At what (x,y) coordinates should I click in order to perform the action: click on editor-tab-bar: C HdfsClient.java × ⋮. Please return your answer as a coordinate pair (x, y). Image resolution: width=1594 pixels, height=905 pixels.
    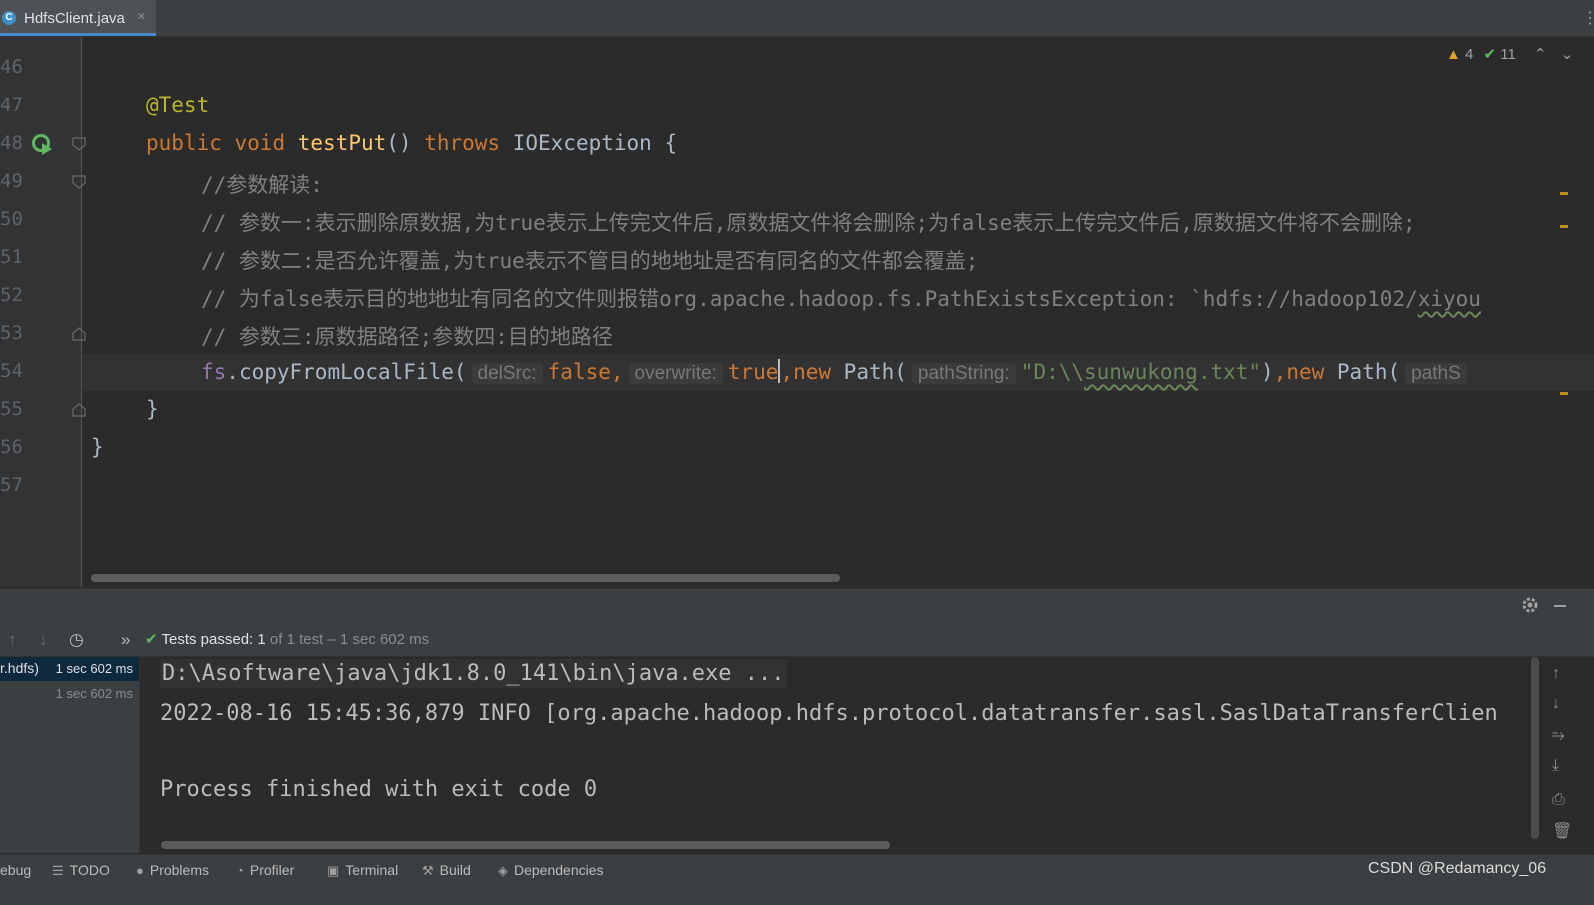
    Looking at the image, I should click on (797, 18).